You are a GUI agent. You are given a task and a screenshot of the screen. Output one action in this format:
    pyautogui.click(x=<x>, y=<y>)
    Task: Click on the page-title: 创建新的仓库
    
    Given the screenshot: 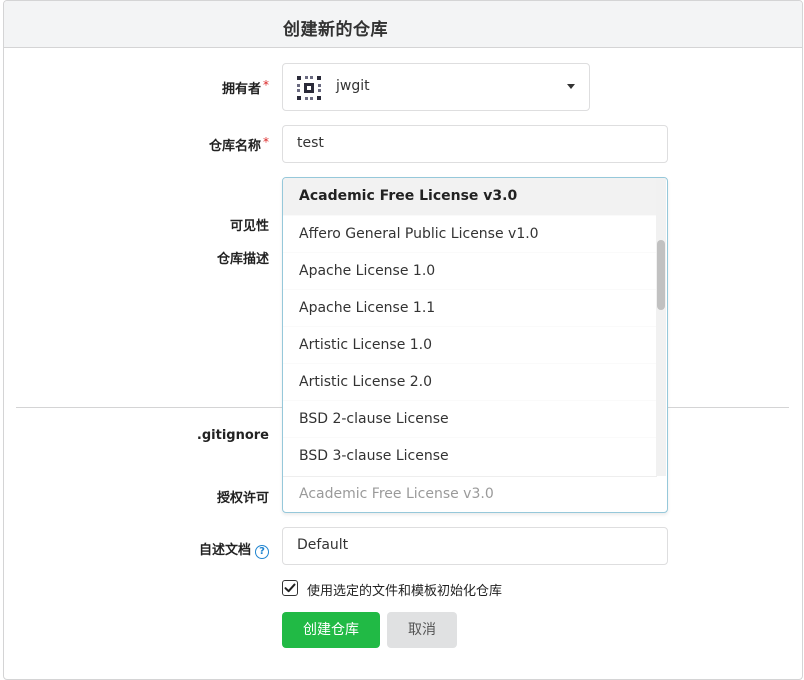 What is the action you would take?
    pyautogui.click(x=335, y=30)
    